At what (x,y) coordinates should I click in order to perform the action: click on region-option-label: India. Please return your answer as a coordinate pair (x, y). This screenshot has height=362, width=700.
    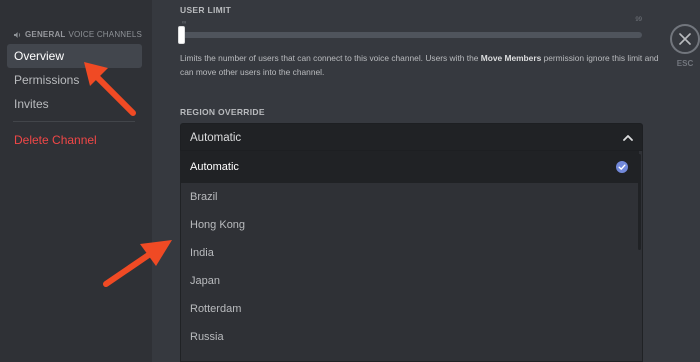
    Looking at the image, I should click on (202, 253).